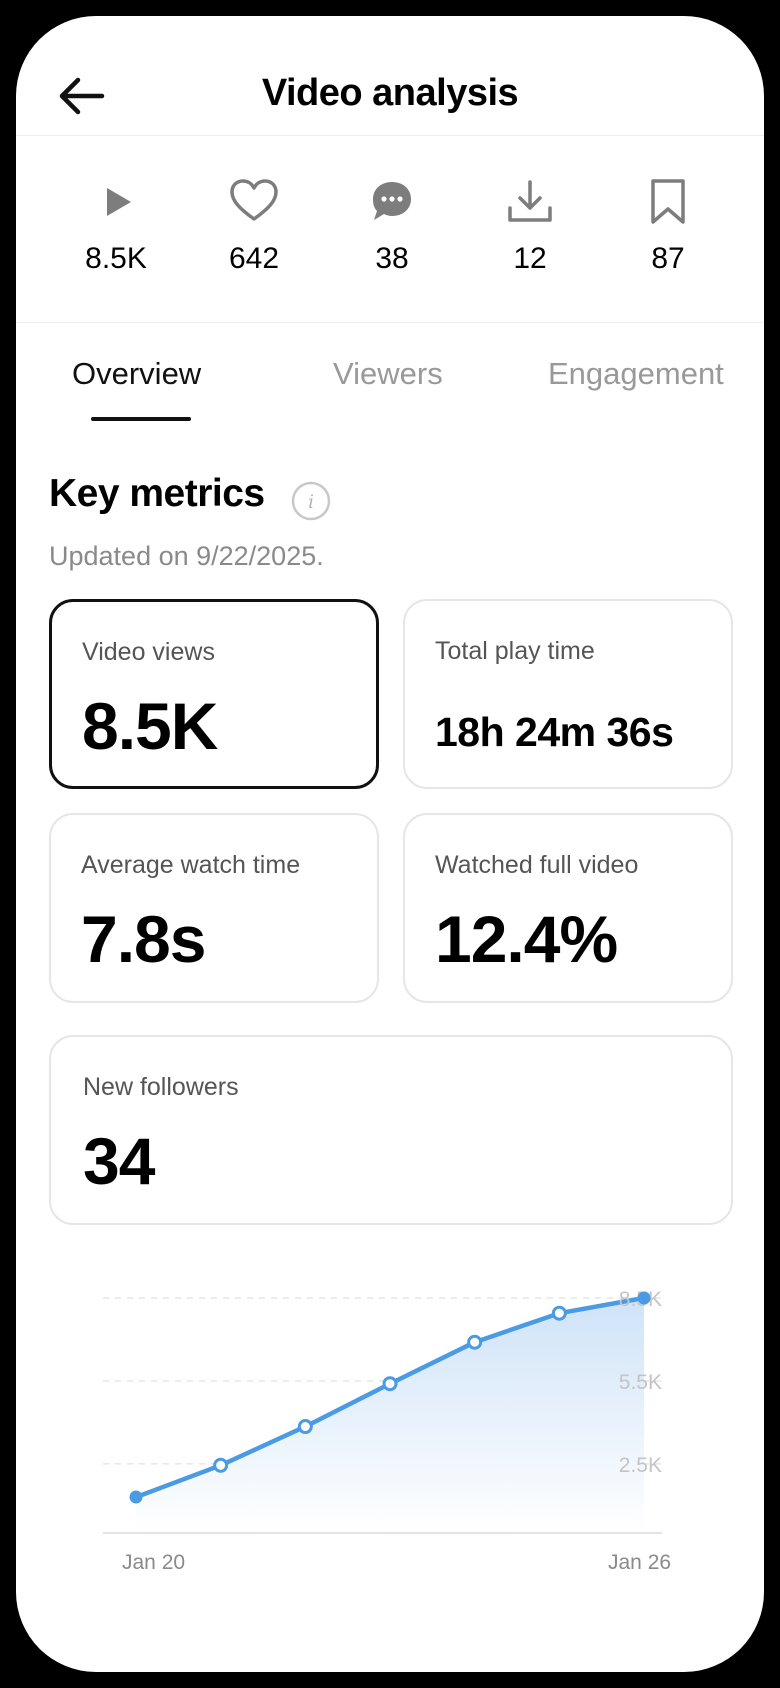 The height and width of the screenshot is (1688, 780). What do you see at coordinates (568, 694) in the screenshot?
I see `metric-card-total-play-time: Total play time 18h 24m 36s` at bounding box center [568, 694].